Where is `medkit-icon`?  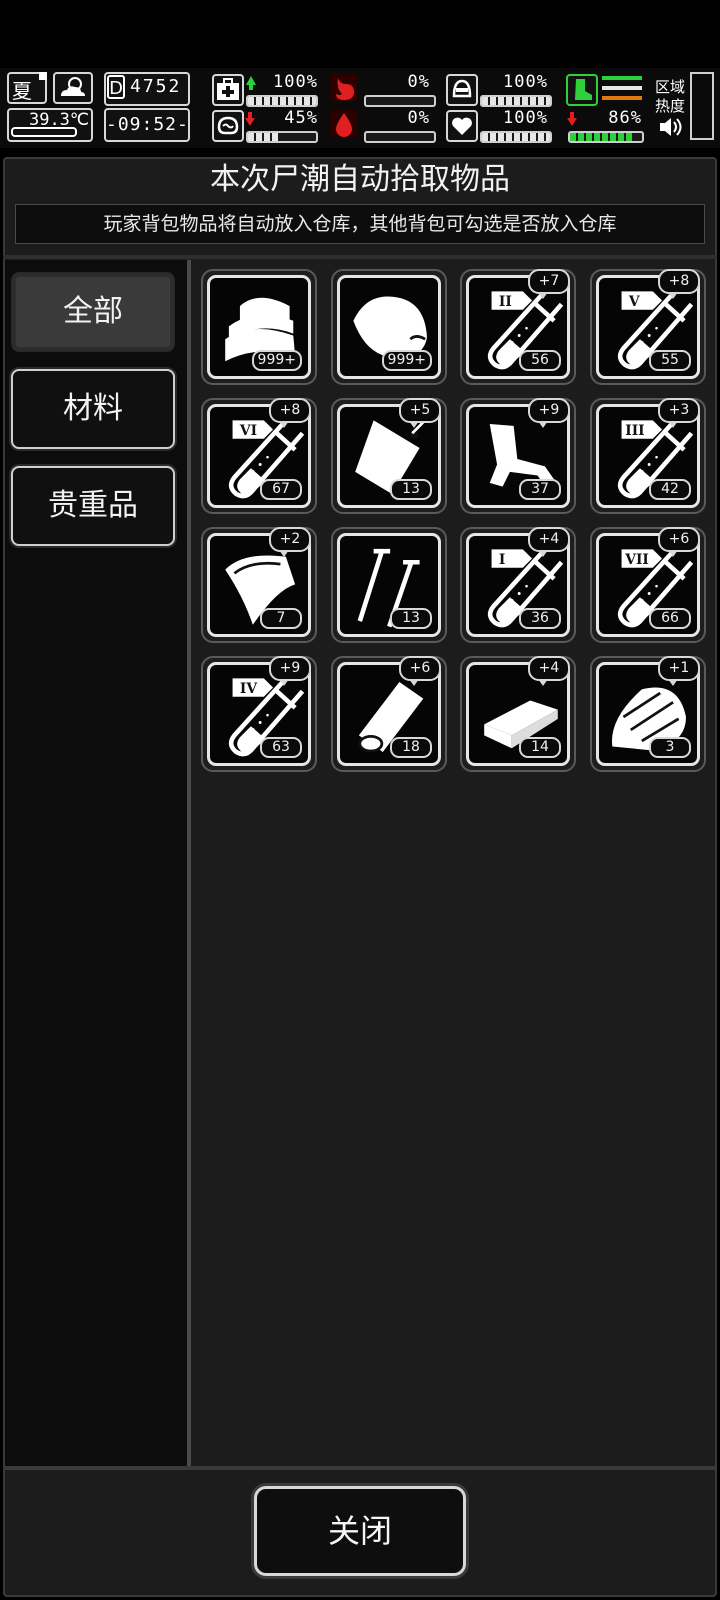
medkit-icon is located at coordinates (228, 89).